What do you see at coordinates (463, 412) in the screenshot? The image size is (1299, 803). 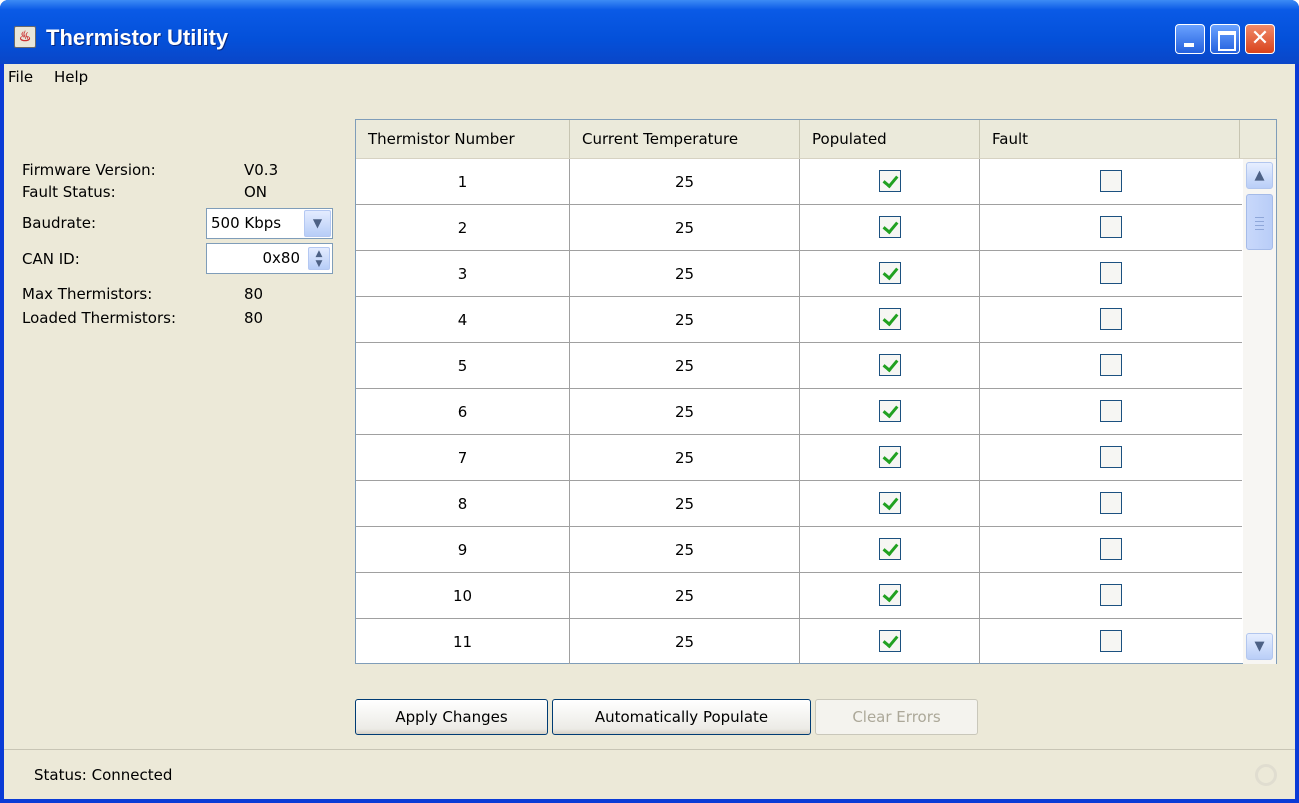 I see `thermistor-number-cell: 6` at bounding box center [463, 412].